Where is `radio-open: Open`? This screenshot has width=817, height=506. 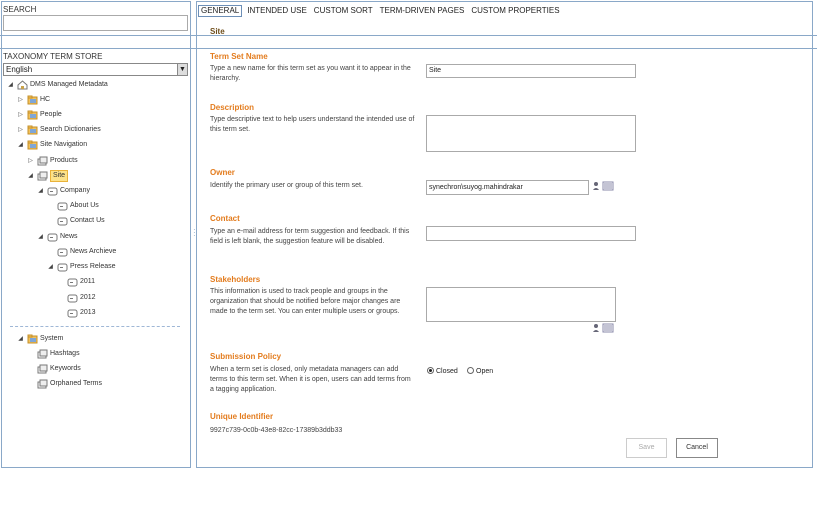 radio-open: Open is located at coordinates (480, 372).